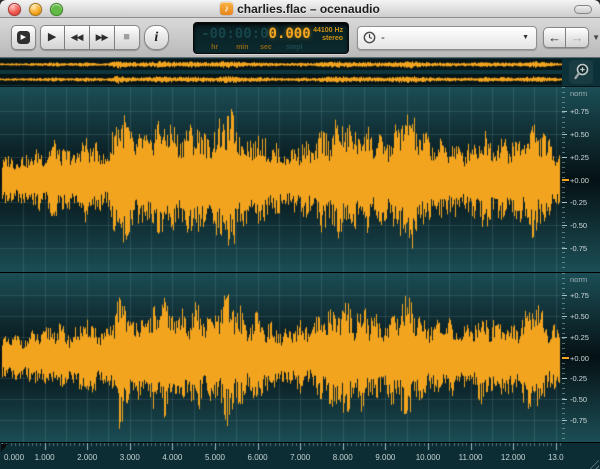  What do you see at coordinates (583, 9) in the screenshot?
I see `toolbar-toggle-button` at bounding box center [583, 9].